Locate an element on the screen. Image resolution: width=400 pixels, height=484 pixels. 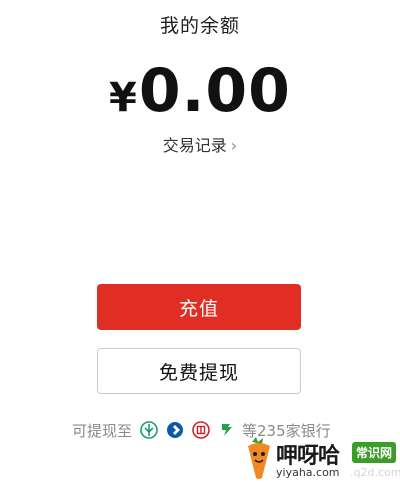
page-title: 我的余额 is located at coordinates (199, 26).